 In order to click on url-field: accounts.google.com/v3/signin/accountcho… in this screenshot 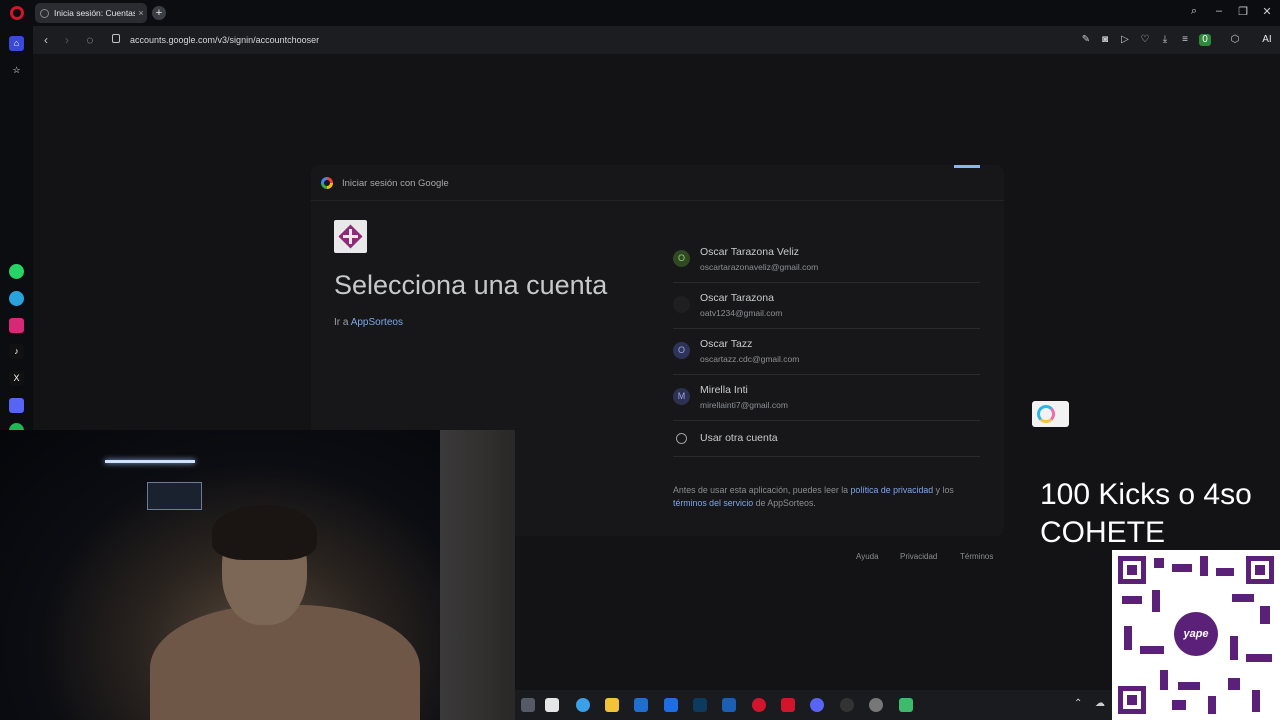, I will do `click(224, 40)`.